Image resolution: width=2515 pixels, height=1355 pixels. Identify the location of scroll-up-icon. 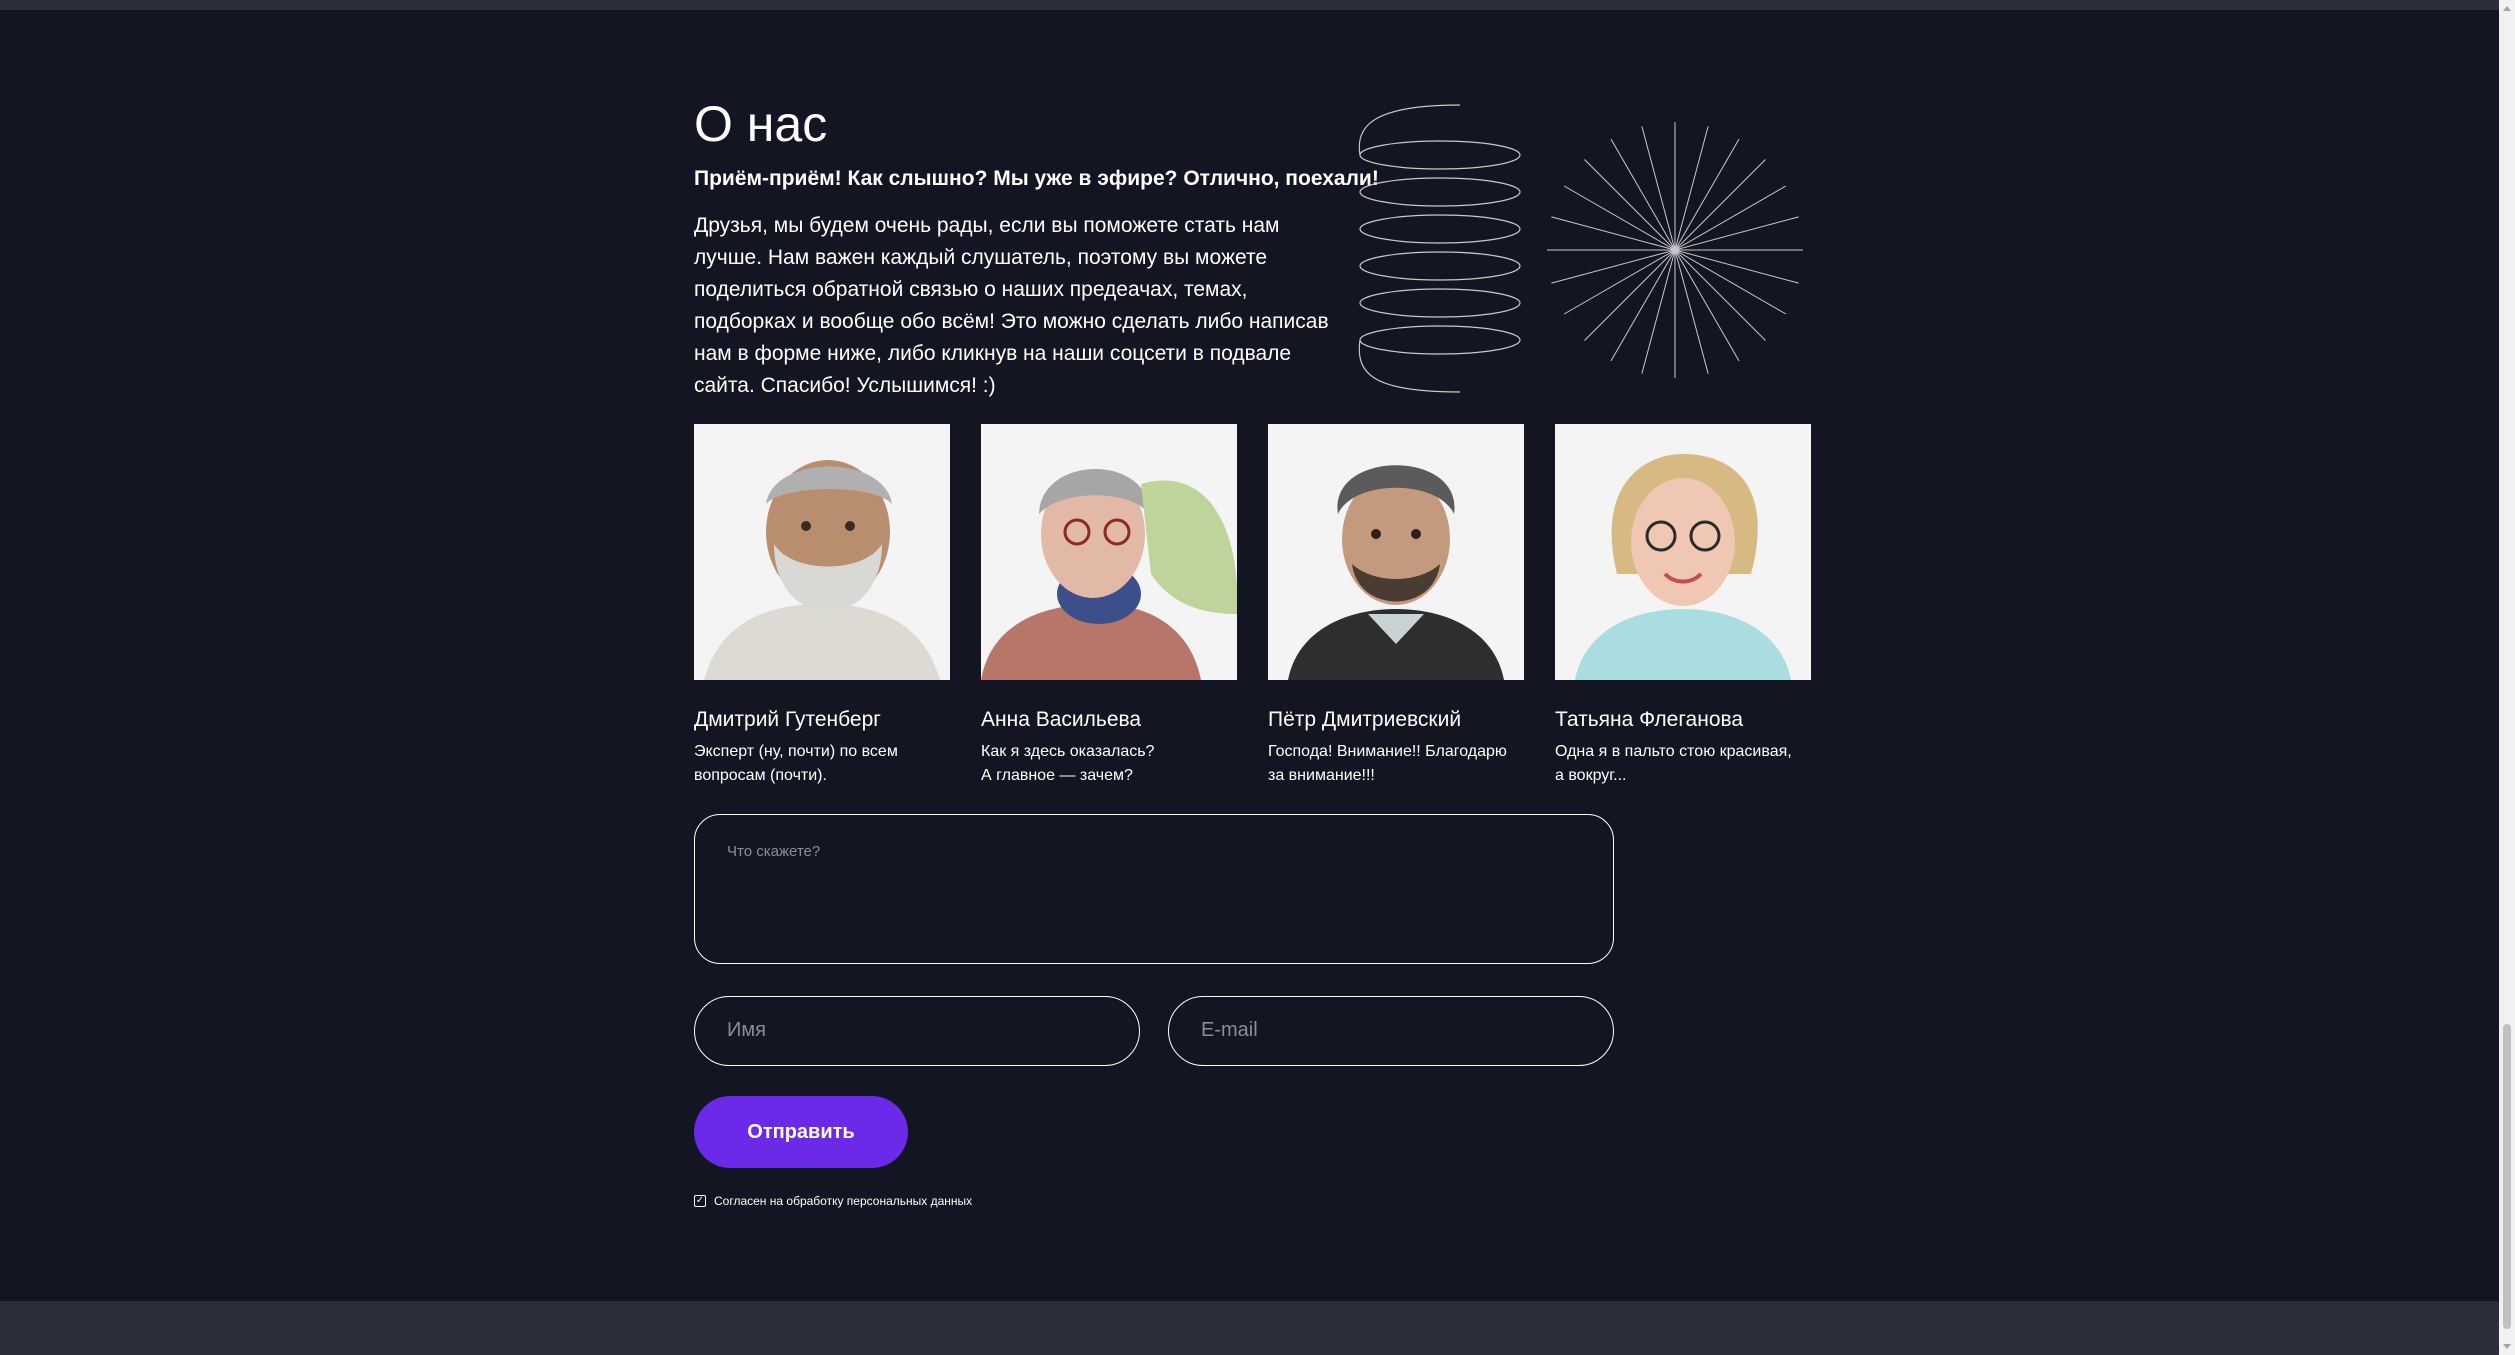
(2507, 8).